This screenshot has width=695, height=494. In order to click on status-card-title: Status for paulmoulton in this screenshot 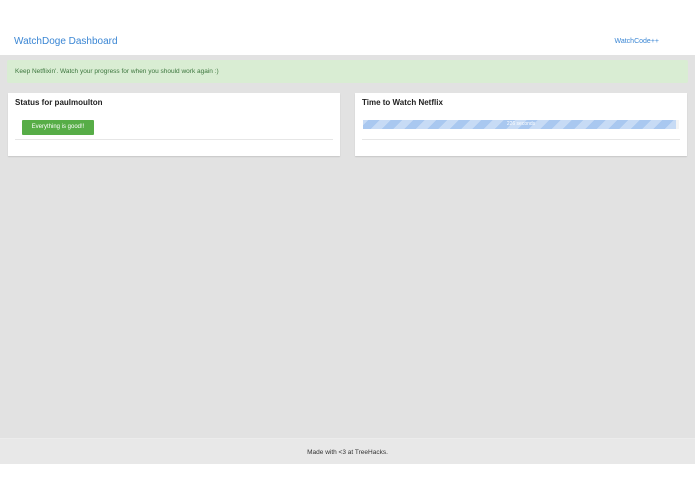, I will do `click(59, 102)`.